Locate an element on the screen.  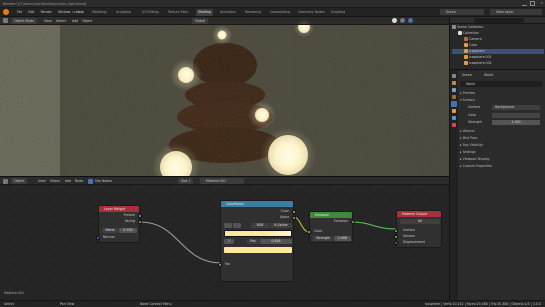
view-layer-selector: View Layer is located at coordinates (516, 12).